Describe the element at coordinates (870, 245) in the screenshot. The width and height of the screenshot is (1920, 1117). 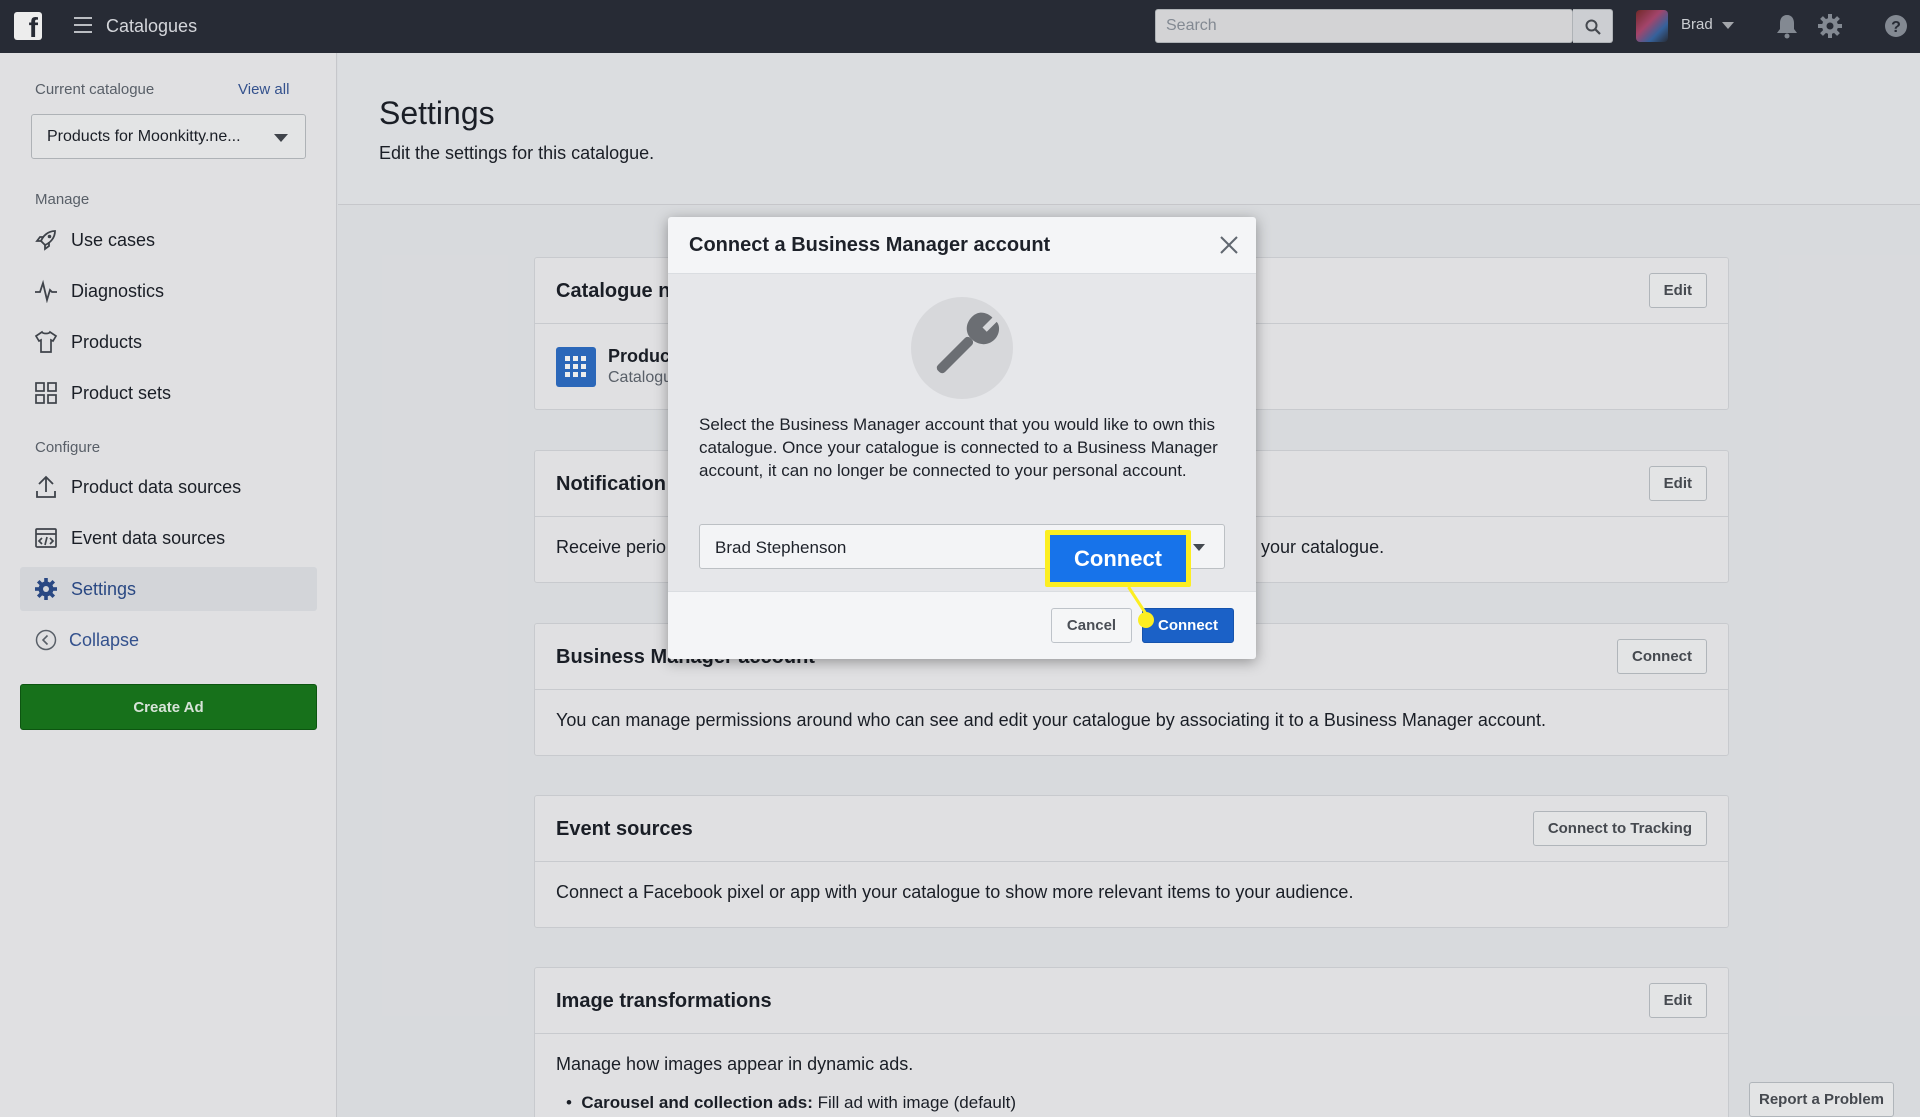
I see `dialog-title: Connect a Business Manager account` at that location.